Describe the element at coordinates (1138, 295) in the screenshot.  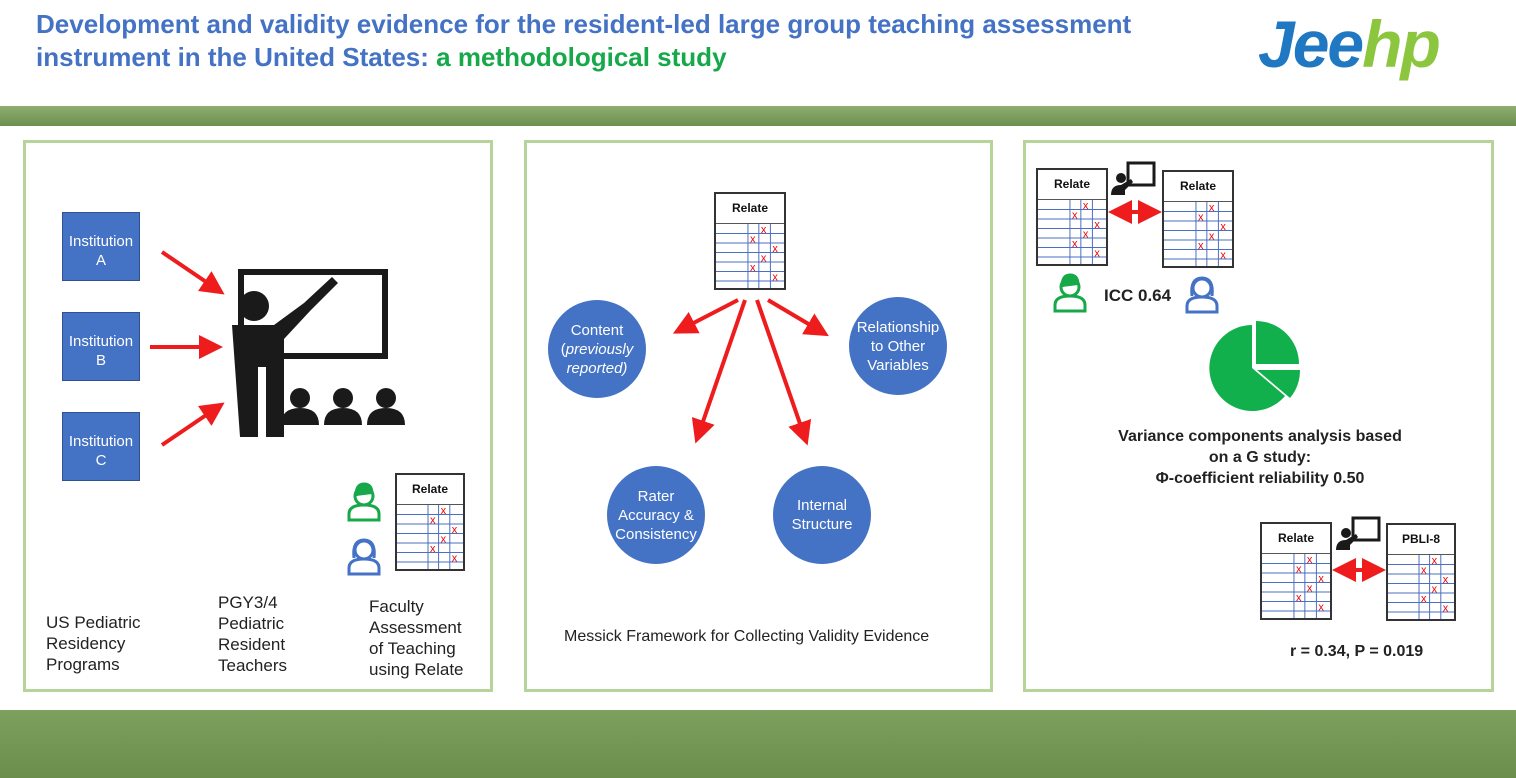
I see `icc-value: ICC 0.64` at that location.